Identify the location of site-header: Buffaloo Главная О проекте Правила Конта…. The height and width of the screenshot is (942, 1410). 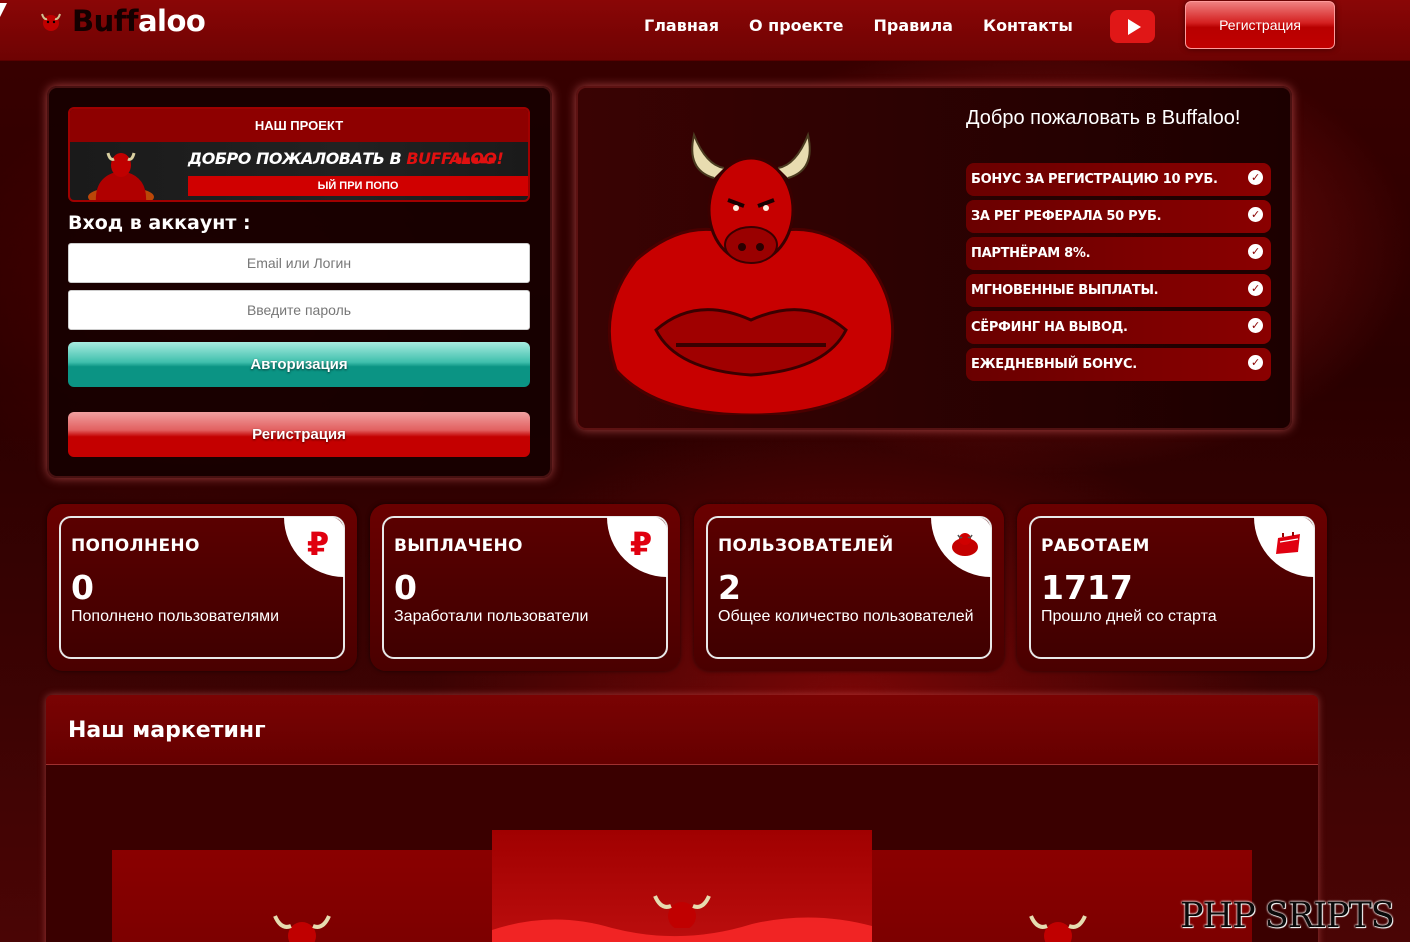
(705, 30).